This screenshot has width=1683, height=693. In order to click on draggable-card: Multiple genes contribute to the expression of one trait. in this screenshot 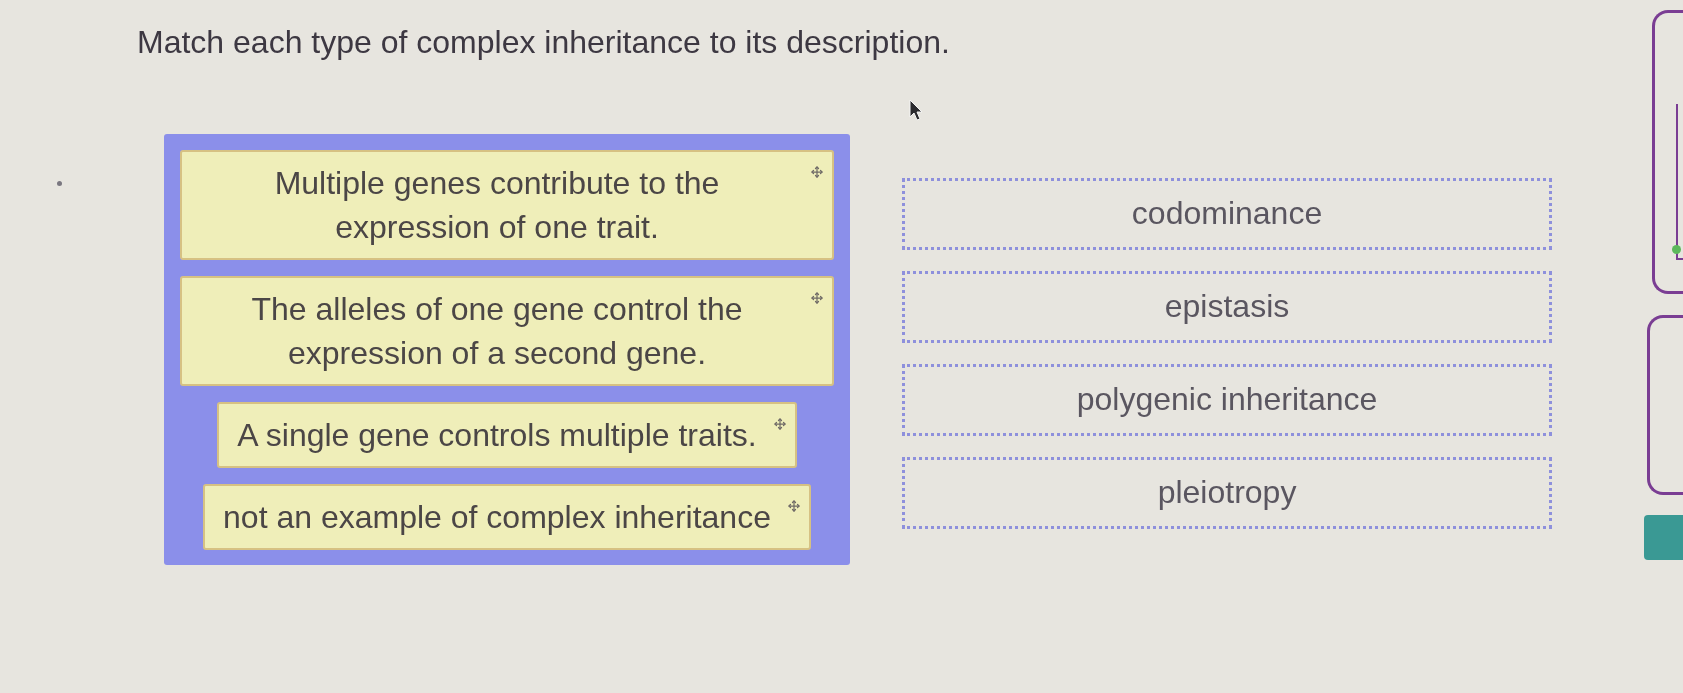, I will do `click(507, 205)`.